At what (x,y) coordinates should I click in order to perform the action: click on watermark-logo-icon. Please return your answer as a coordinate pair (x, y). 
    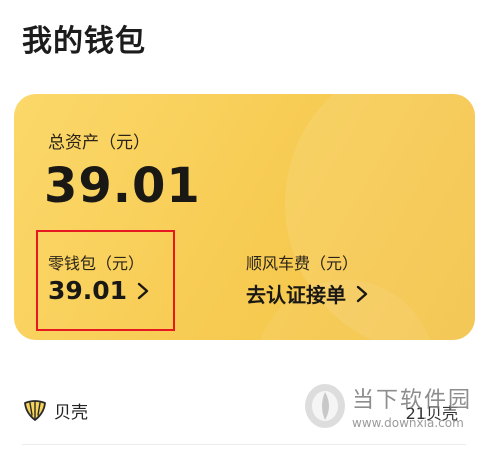
    Looking at the image, I should click on (325, 406).